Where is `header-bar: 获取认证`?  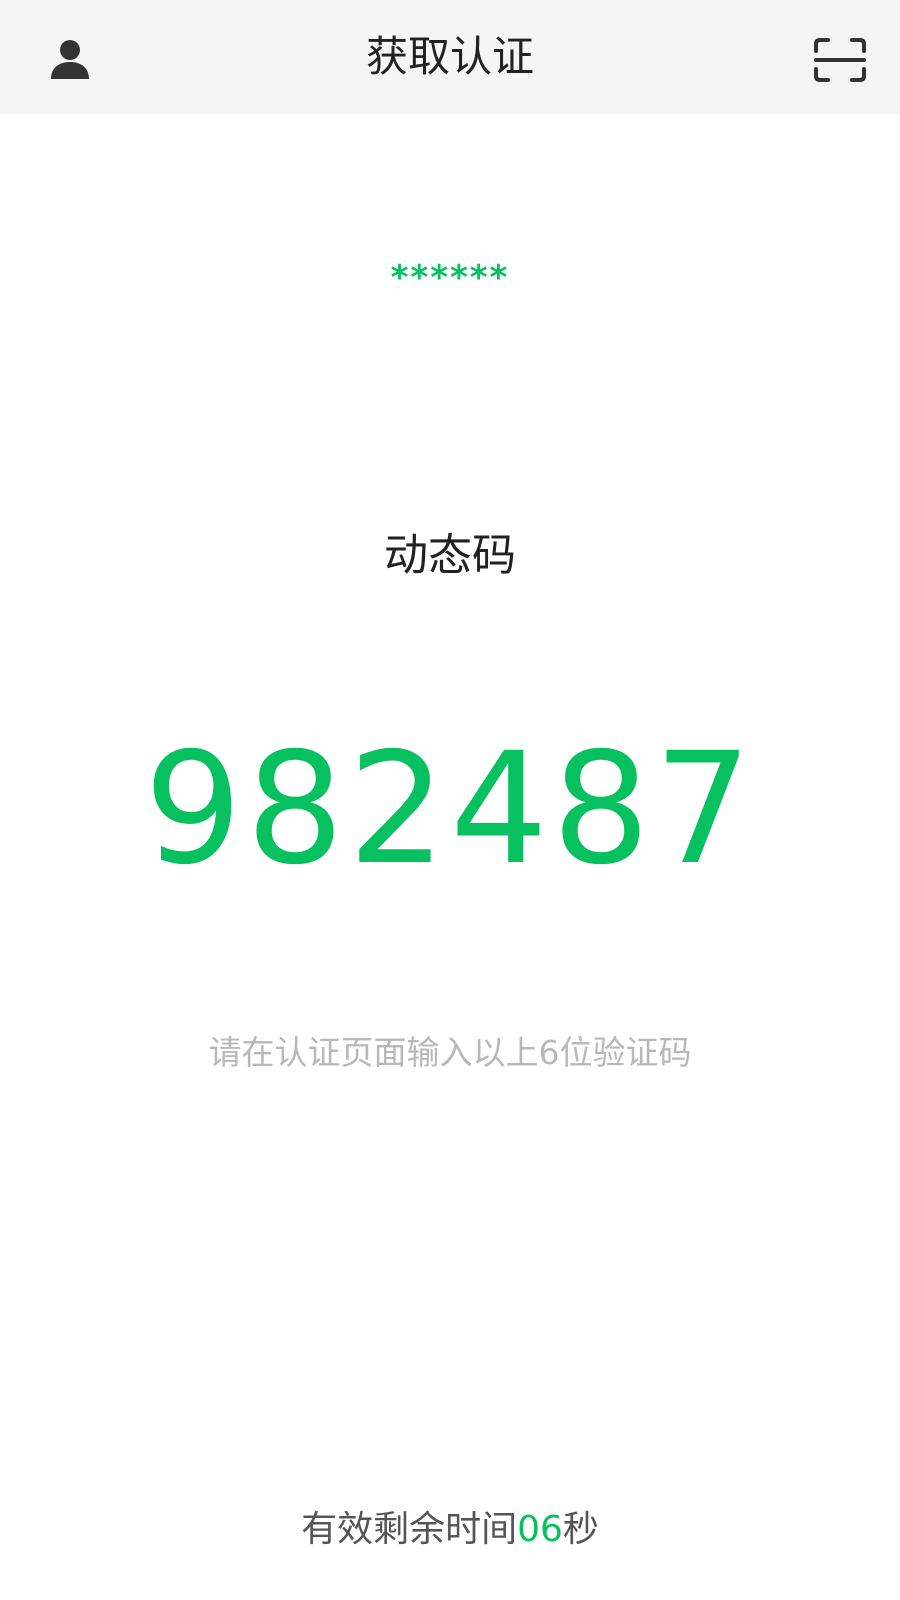
header-bar: 获取认证 is located at coordinates (450, 57).